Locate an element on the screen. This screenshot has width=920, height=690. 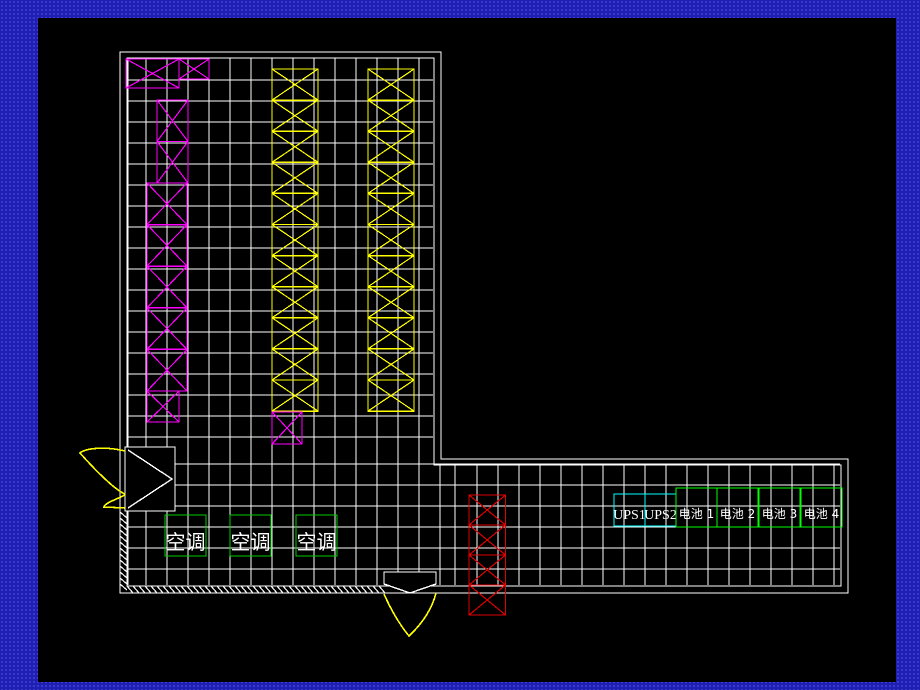
battery-unit-4: 电池 4 is located at coordinates (821, 507).